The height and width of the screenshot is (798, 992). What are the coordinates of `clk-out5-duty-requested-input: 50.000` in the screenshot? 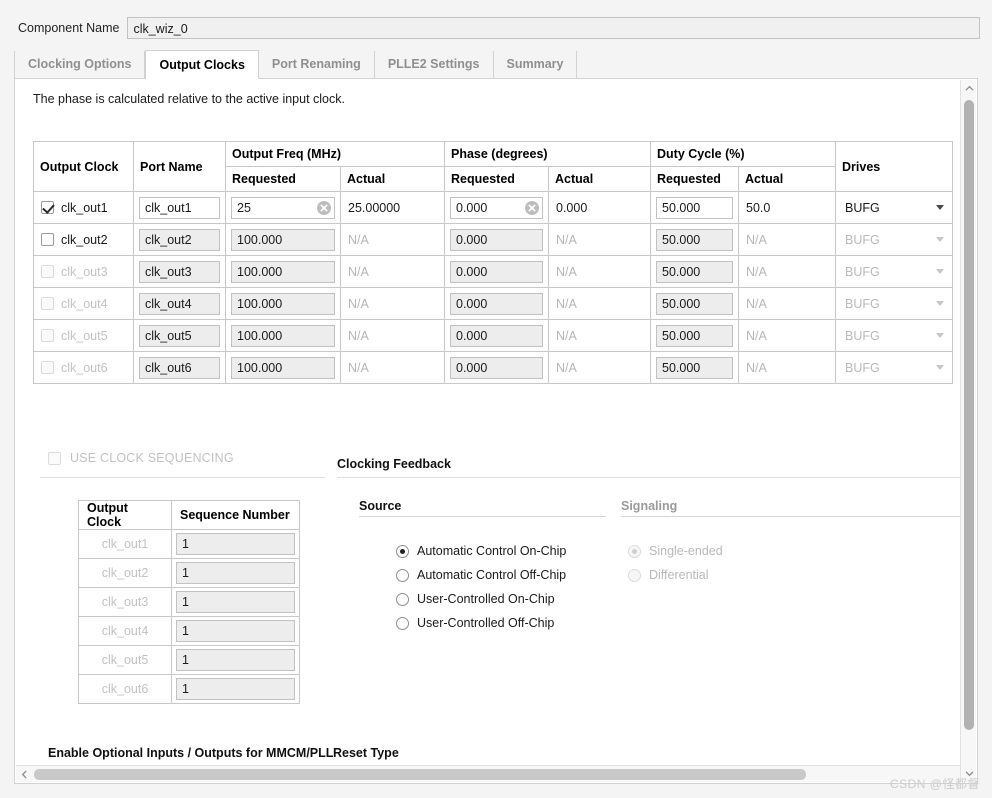 It's located at (694, 335).